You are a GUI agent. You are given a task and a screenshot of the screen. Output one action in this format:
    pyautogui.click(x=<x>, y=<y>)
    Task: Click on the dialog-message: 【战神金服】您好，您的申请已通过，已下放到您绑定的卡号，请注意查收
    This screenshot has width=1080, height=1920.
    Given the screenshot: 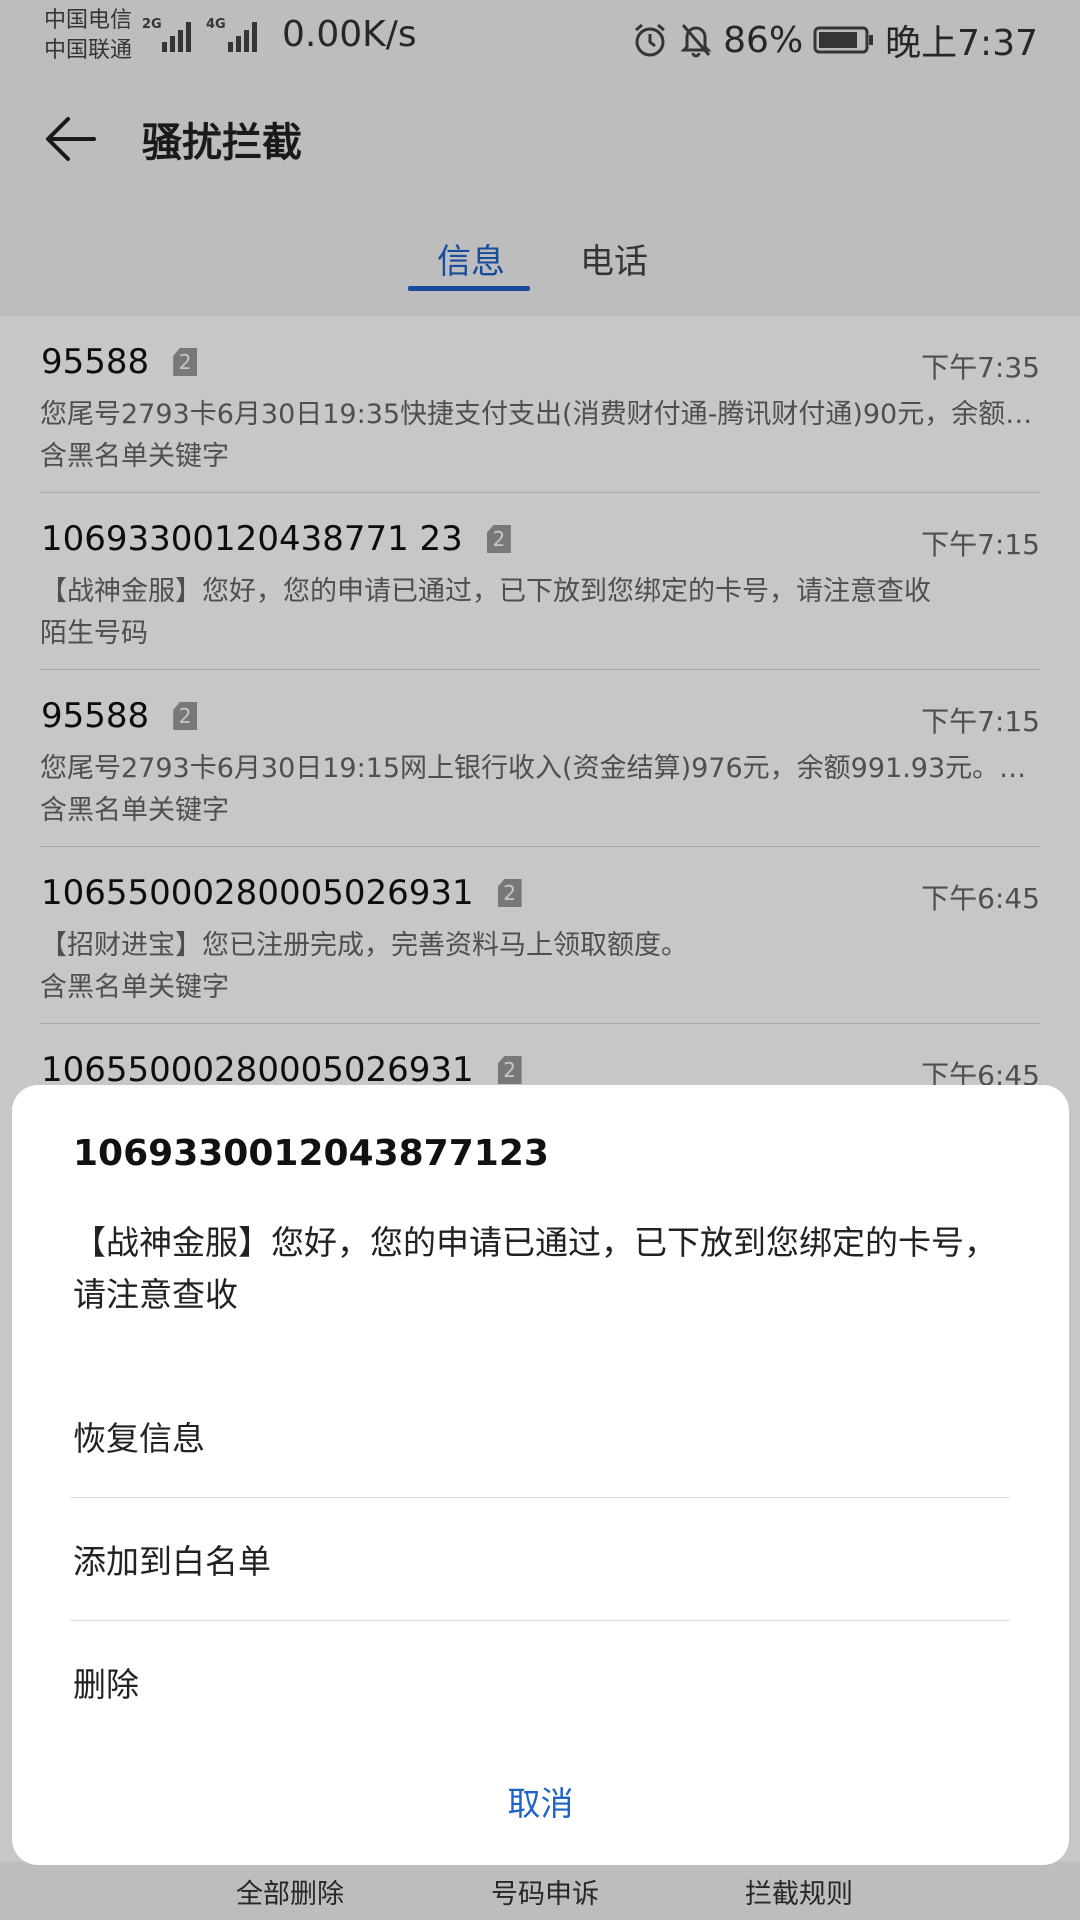 What is the action you would take?
    pyautogui.click(x=535, y=1268)
    